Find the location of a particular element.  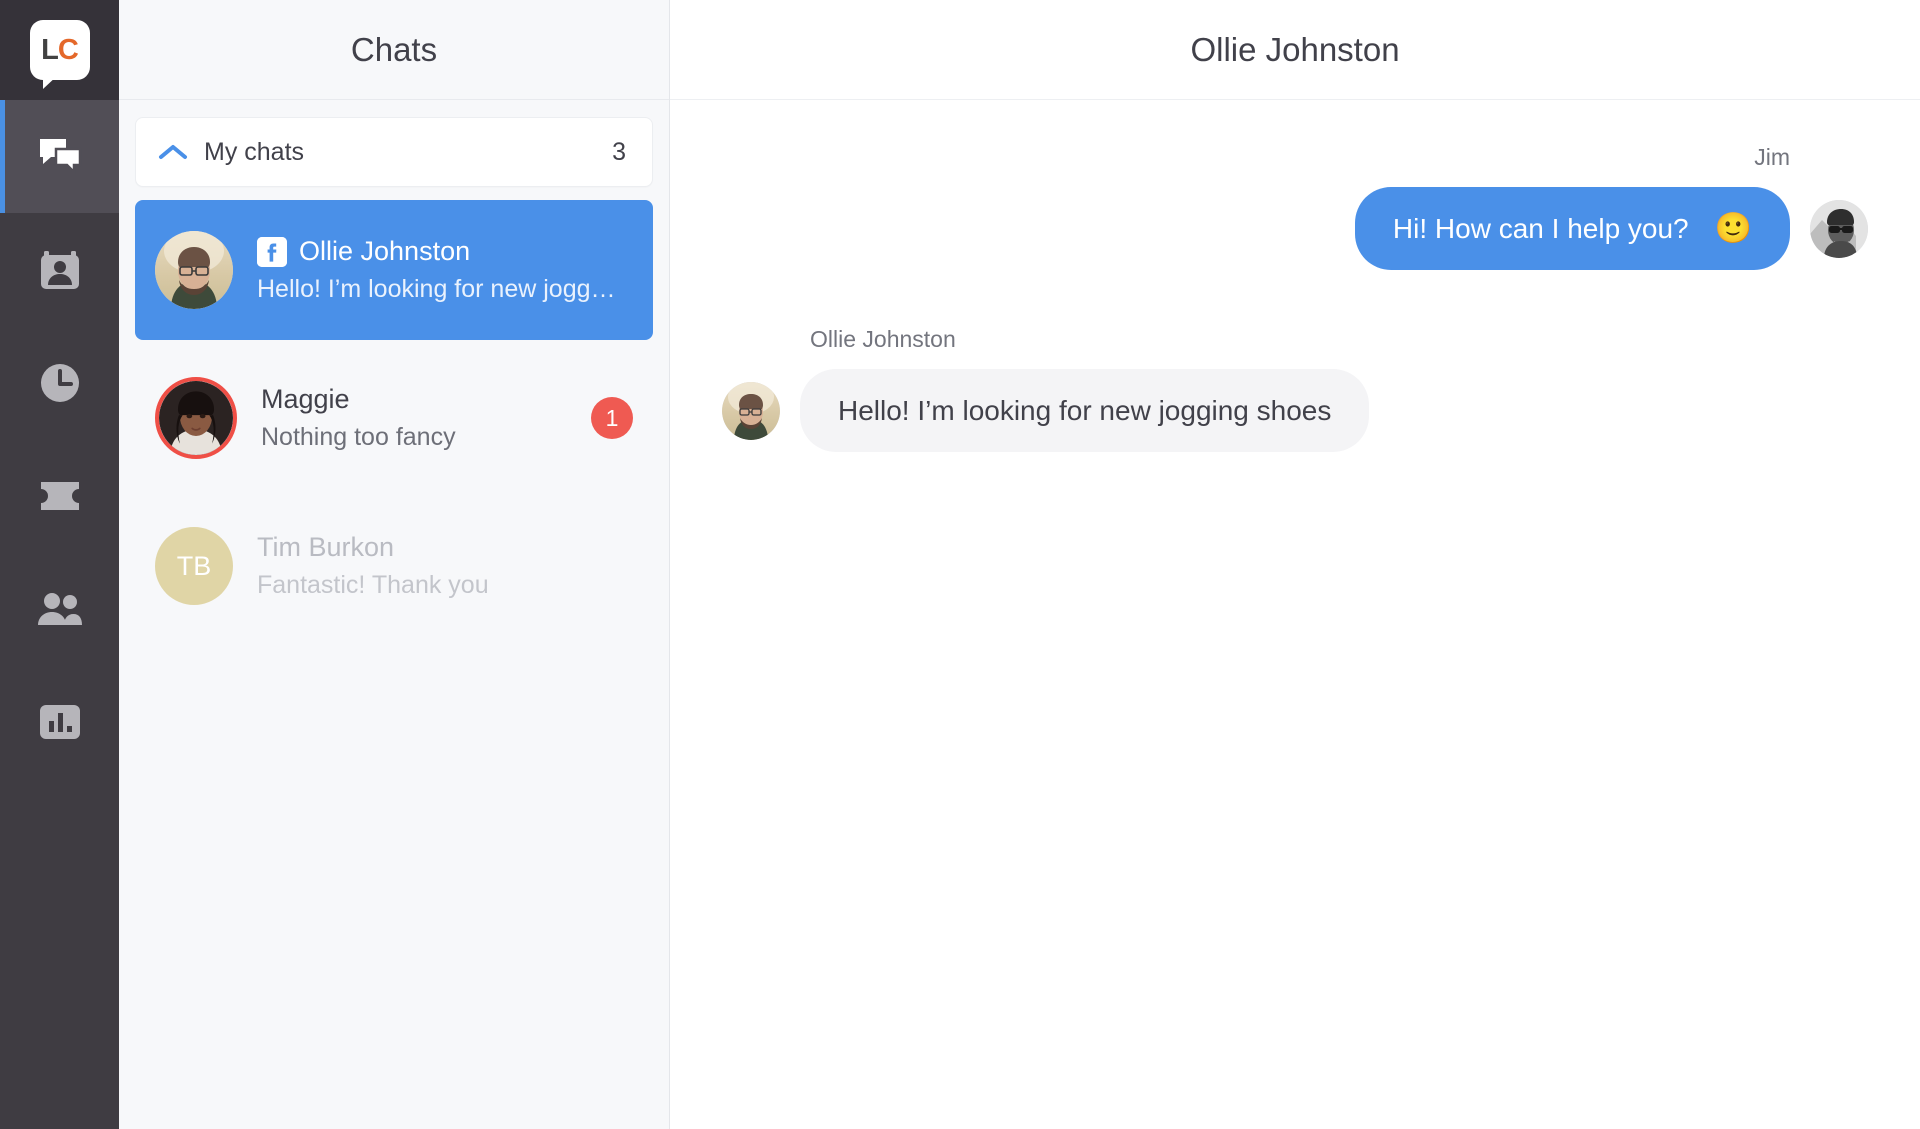

message-text: Hi! How can I help you? is located at coordinates (1540, 228).